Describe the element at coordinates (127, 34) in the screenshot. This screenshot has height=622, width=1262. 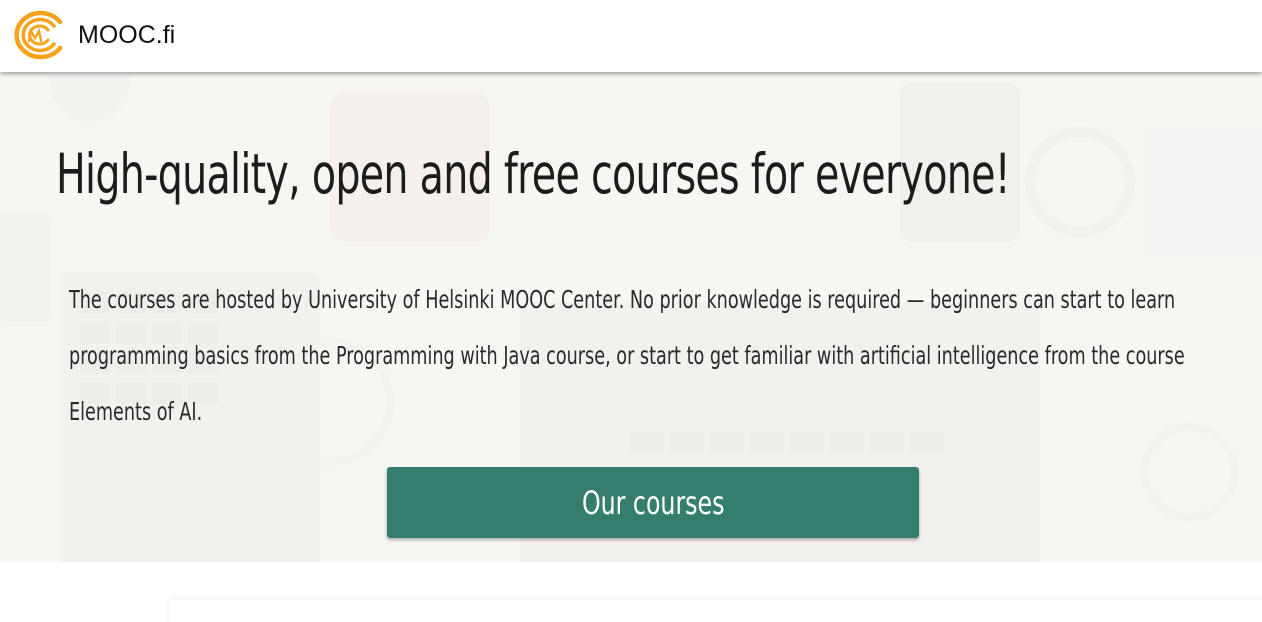
I see `site-name: MOOC.fi` at that location.